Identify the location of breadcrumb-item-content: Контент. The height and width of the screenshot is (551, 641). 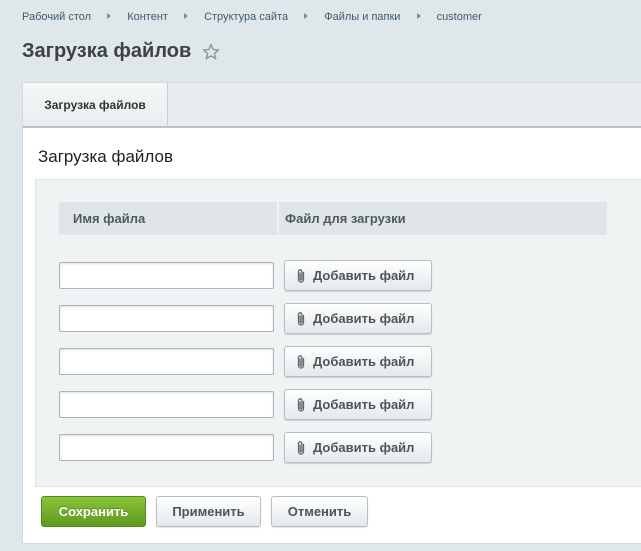
(147, 17).